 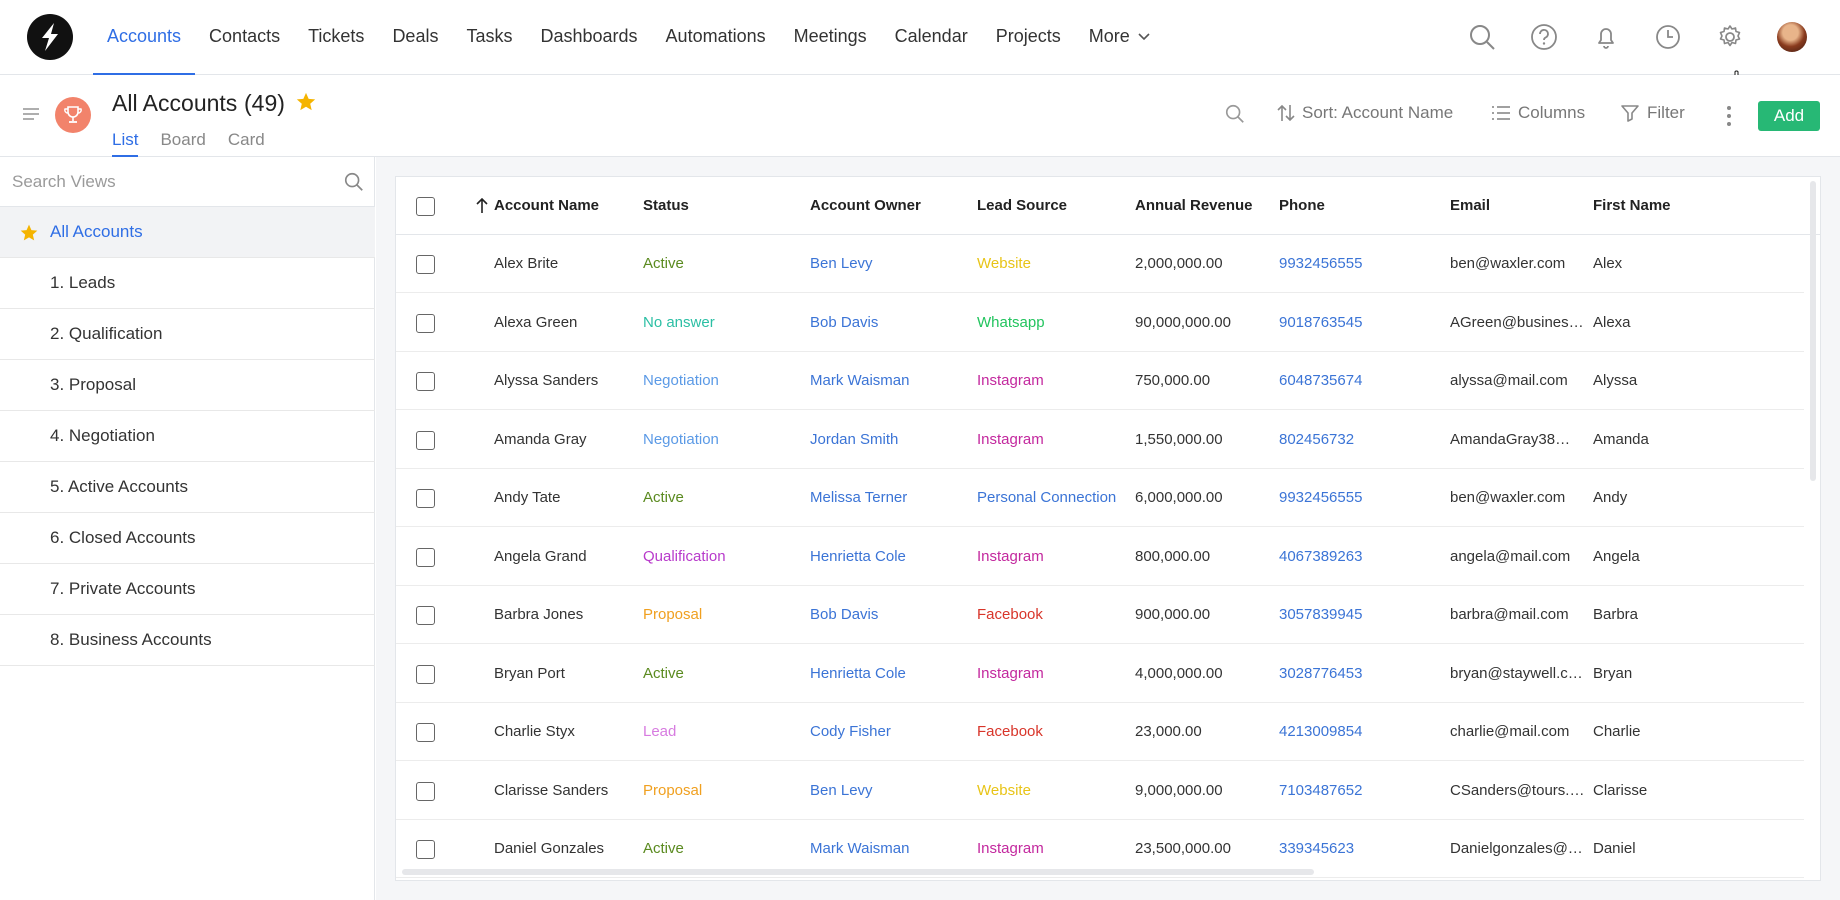 I want to click on cell-revenue: 2,000,000.00, so click(x=1179, y=263).